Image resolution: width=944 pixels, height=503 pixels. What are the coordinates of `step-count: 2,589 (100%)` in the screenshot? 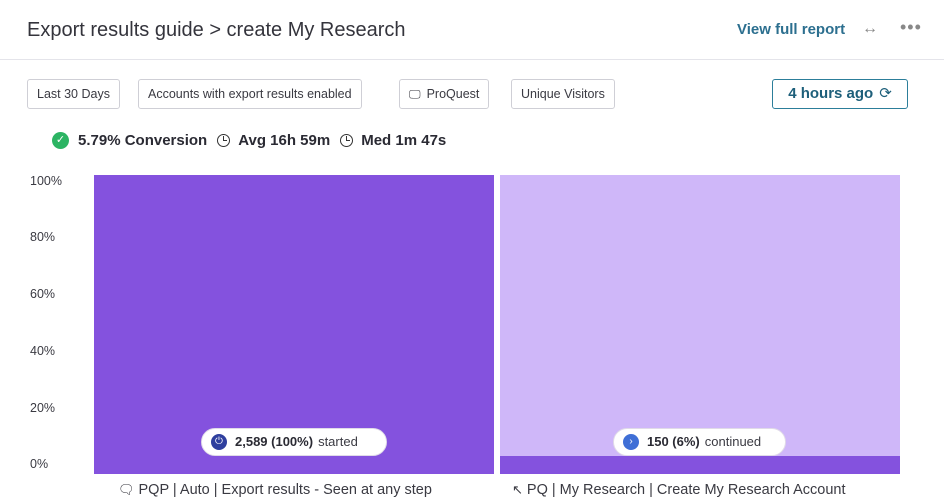 It's located at (274, 441).